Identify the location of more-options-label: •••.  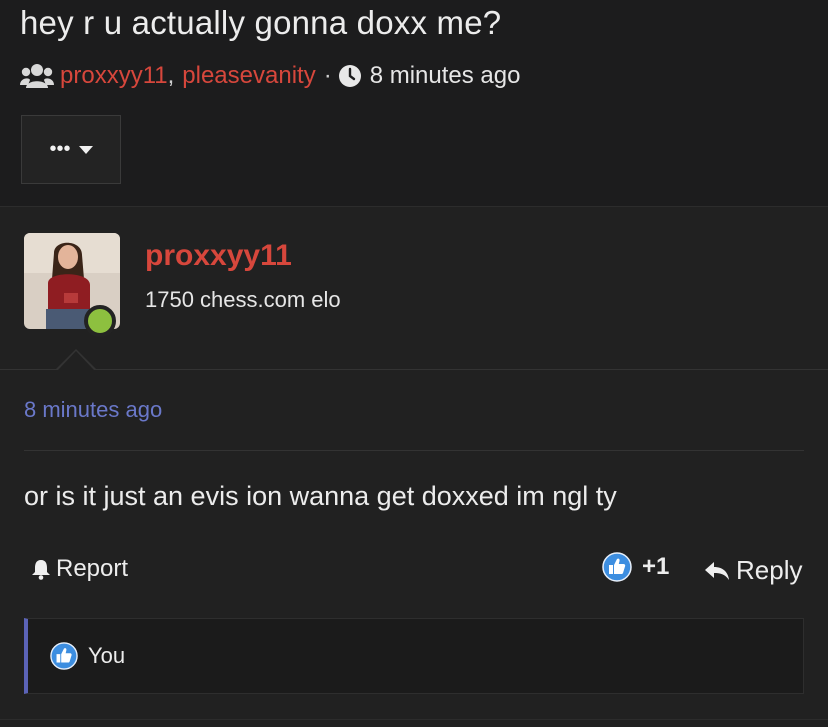
(60, 149).